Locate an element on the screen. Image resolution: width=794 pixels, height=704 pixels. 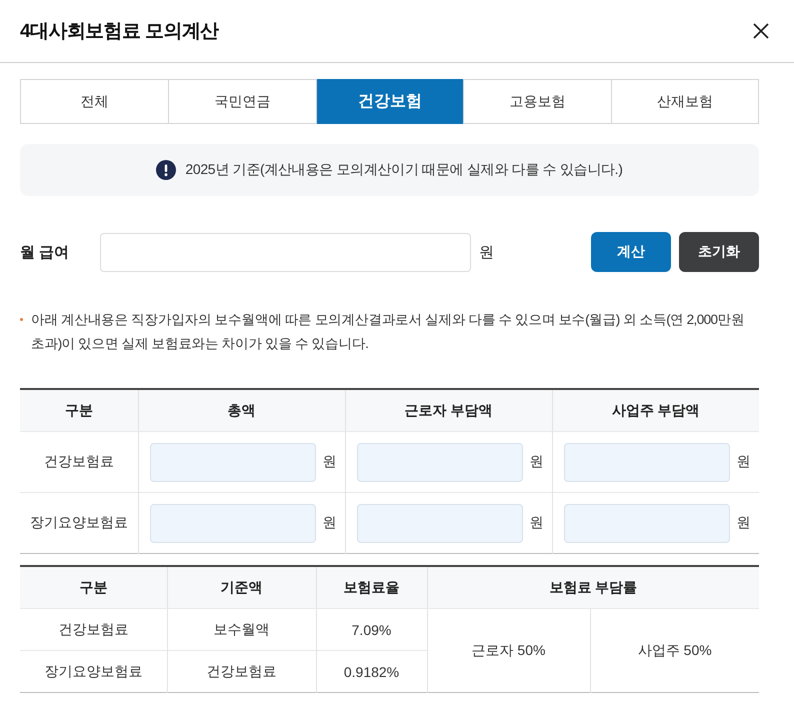
tab: 산재보험 is located at coordinates (684, 101).